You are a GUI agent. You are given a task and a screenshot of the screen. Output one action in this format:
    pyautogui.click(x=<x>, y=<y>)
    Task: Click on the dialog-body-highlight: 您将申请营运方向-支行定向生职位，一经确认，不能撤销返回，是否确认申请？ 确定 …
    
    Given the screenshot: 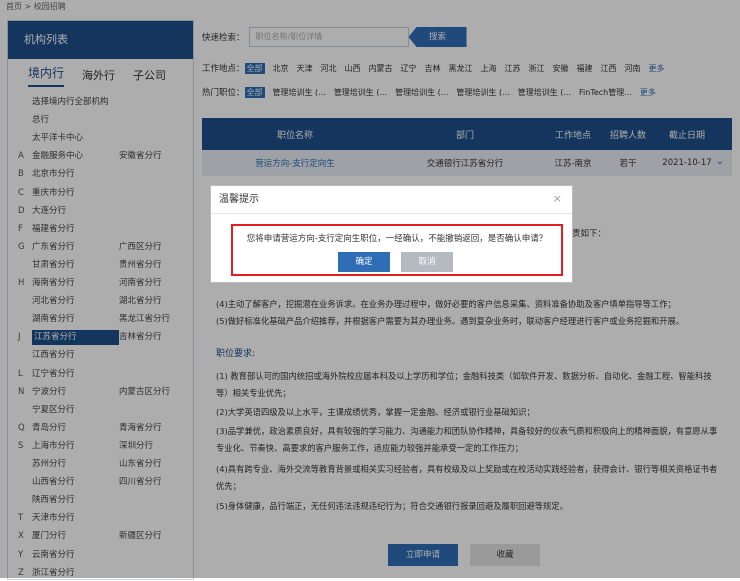 What is the action you would take?
    pyautogui.click(x=397, y=250)
    